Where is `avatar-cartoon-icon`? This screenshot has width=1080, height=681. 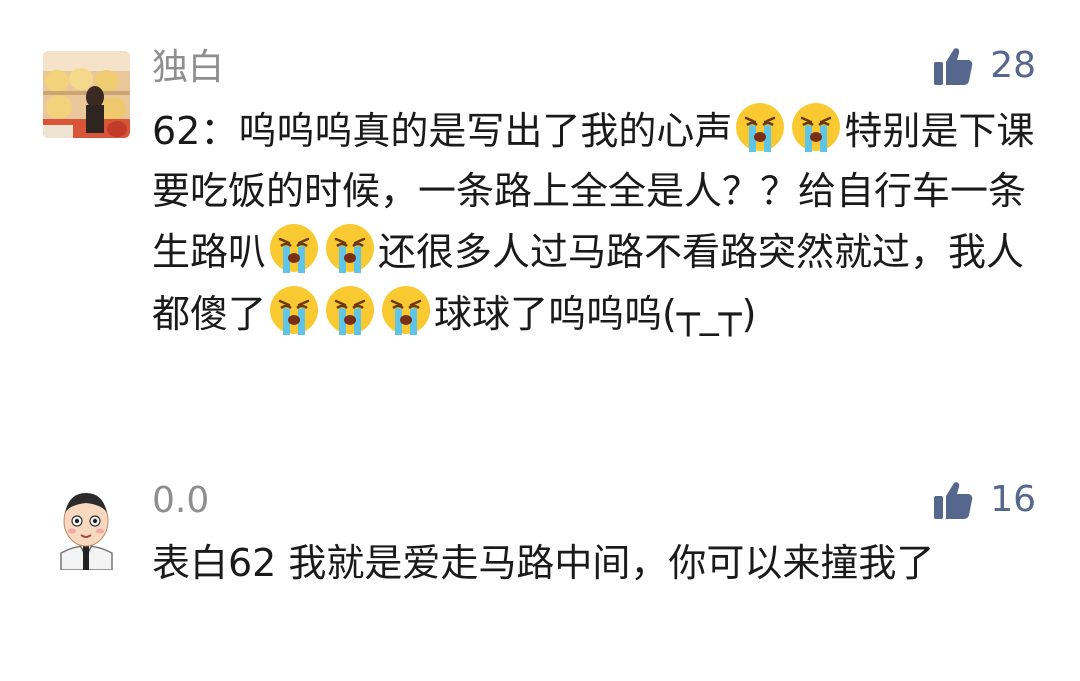
avatar-cartoon-icon is located at coordinates (86, 526).